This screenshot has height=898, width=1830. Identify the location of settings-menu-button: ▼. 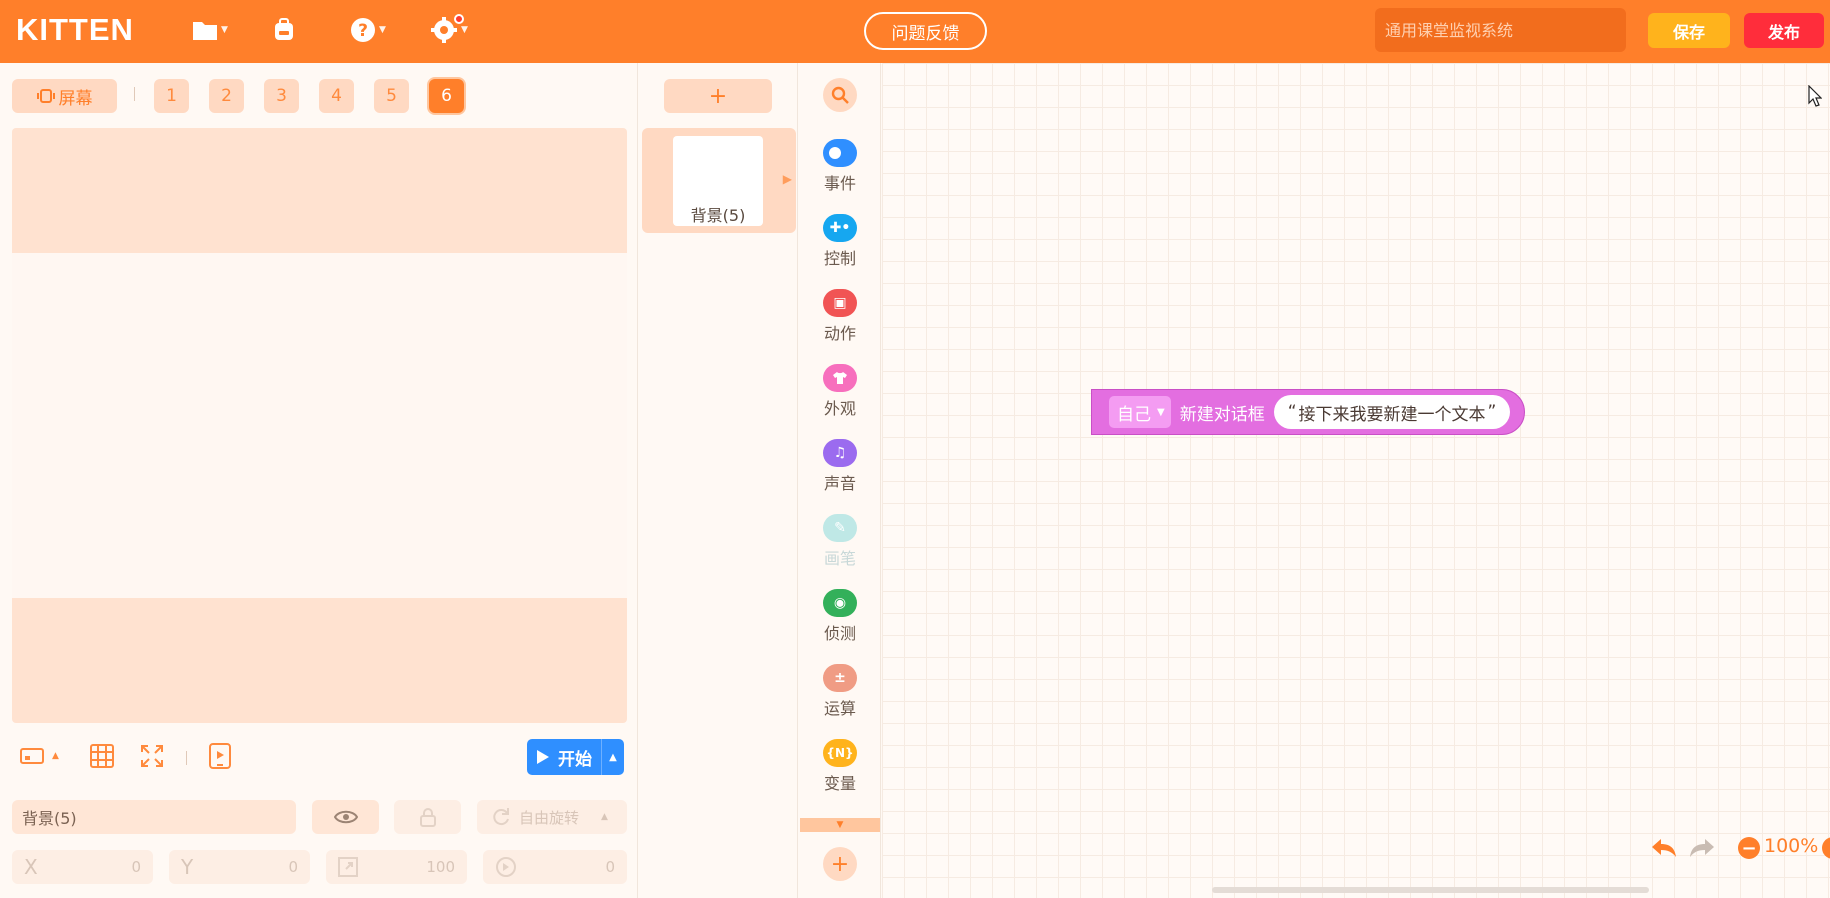
(449, 30).